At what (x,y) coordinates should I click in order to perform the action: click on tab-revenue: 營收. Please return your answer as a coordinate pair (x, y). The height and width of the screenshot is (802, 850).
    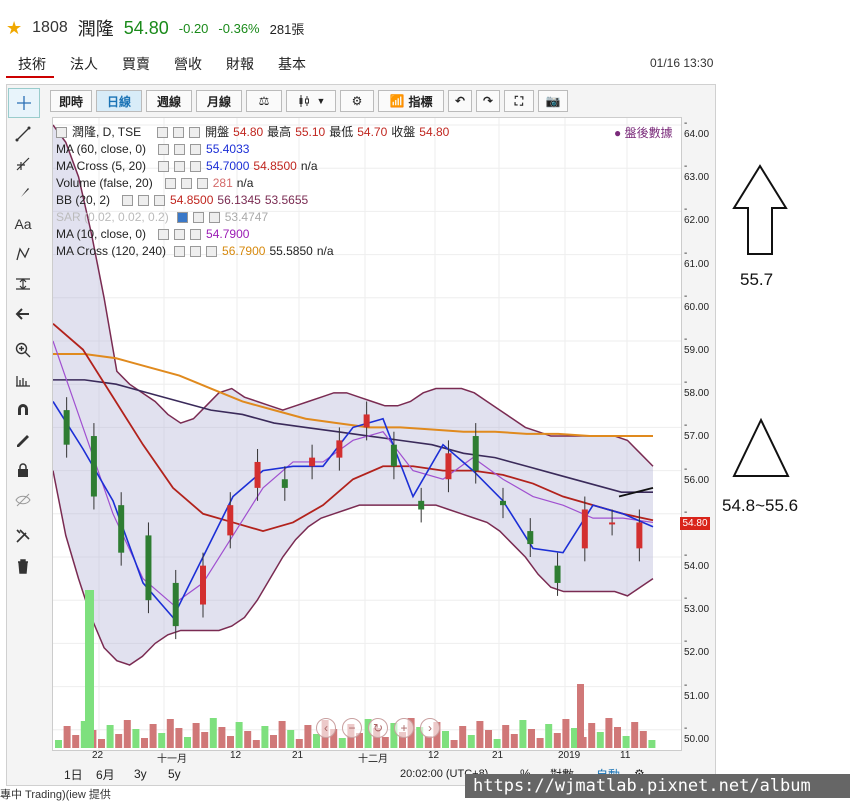
    Looking at the image, I should click on (188, 66).